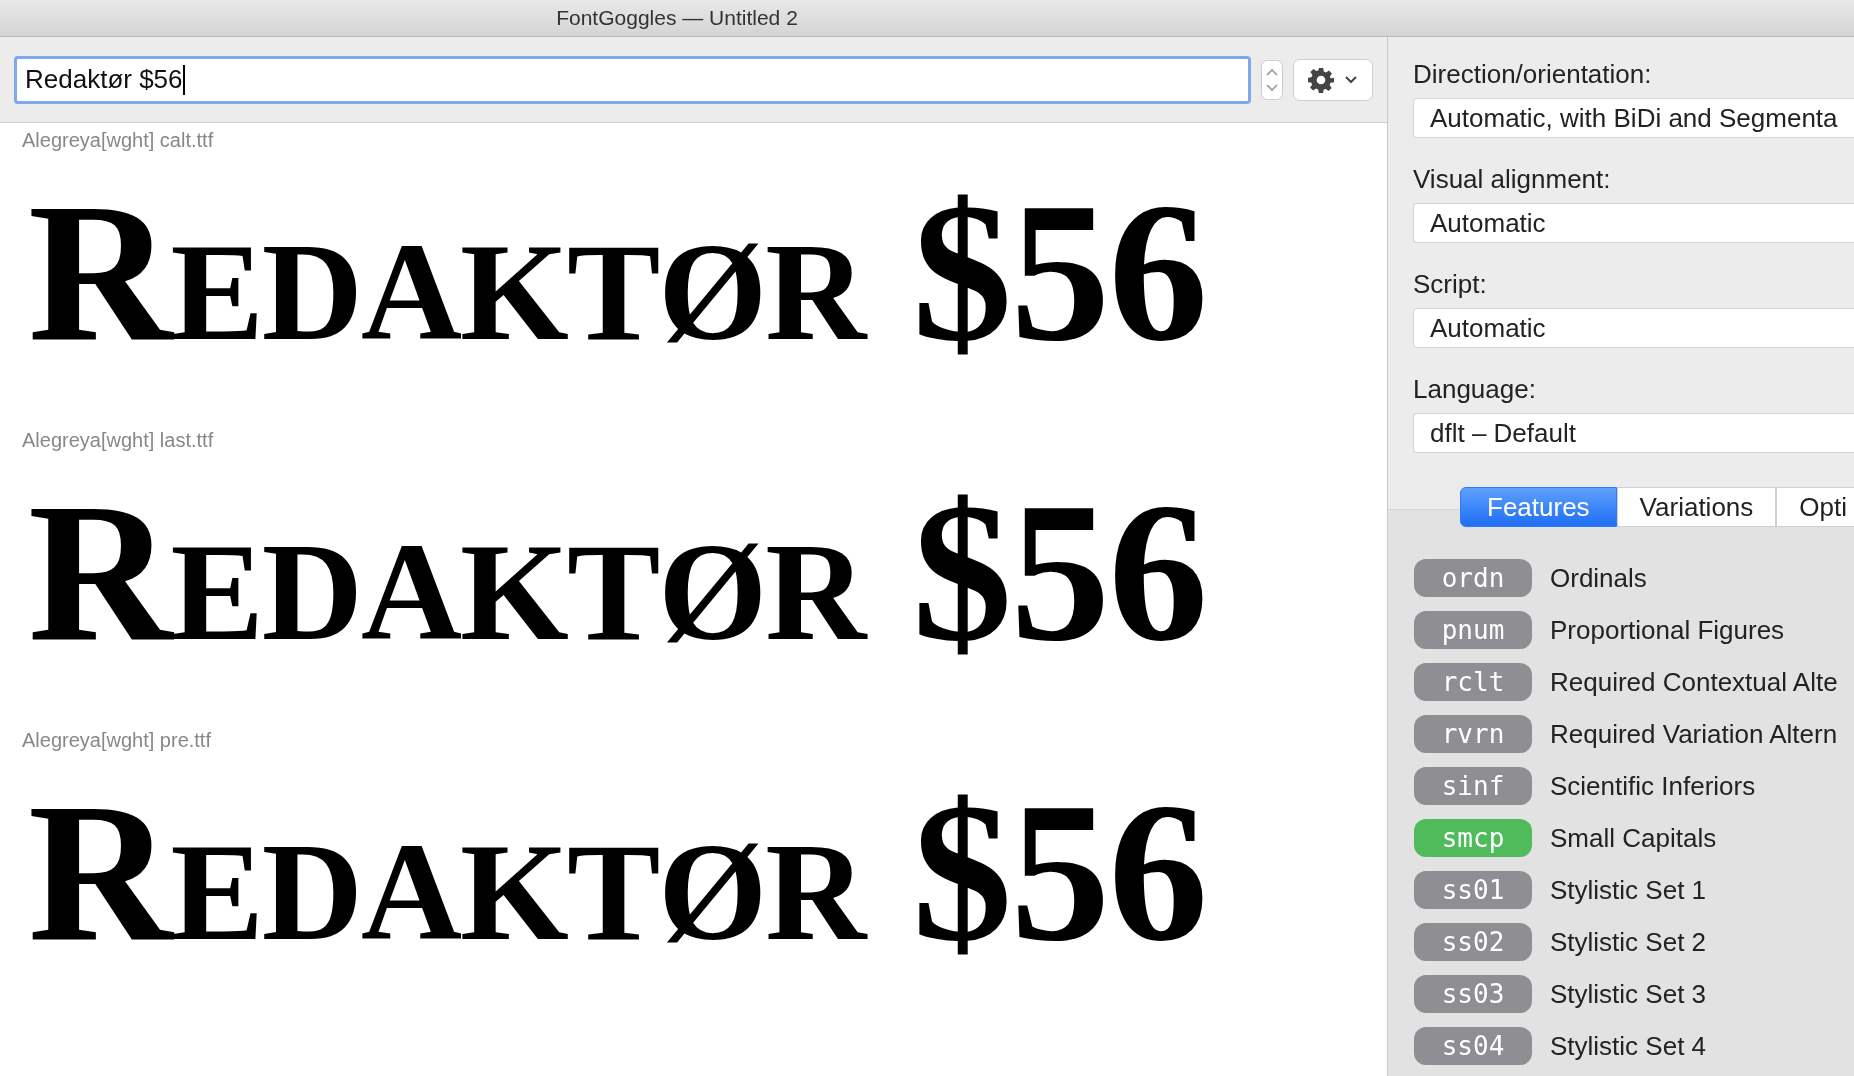 The height and width of the screenshot is (1076, 1854). I want to click on window-title: FontGoggles — Untitled 2, so click(677, 18).